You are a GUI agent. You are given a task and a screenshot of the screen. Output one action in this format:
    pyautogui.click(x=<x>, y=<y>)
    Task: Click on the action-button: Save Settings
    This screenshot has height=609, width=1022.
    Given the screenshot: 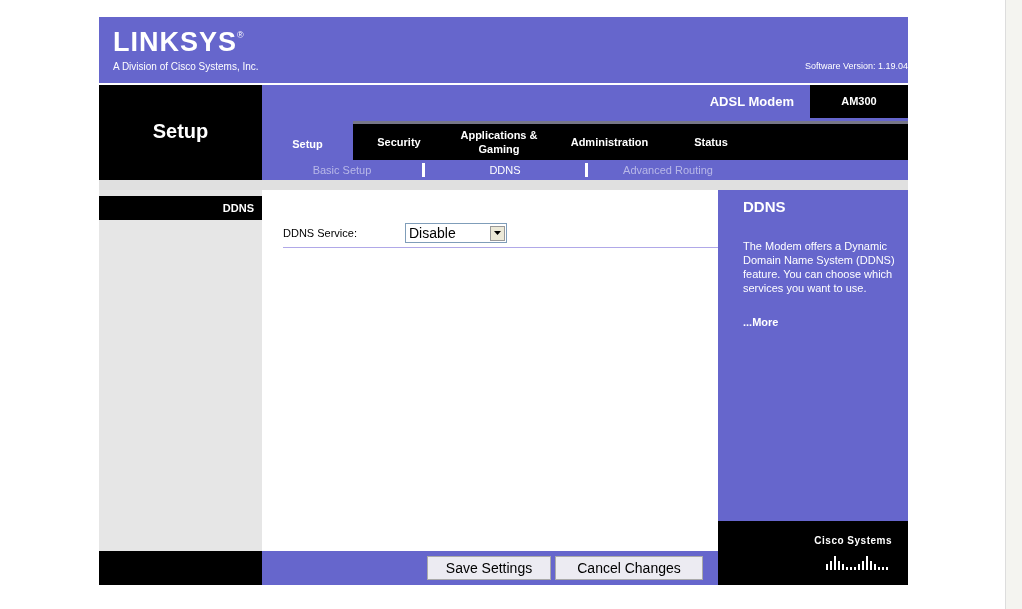 What is the action you would take?
    pyautogui.click(x=489, y=568)
    